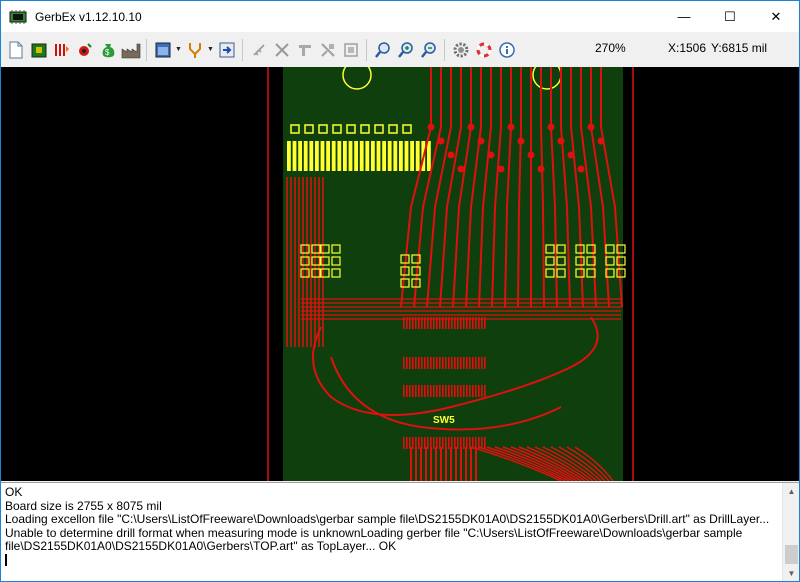 This screenshot has height=582, width=800. I want to click on info-icon, so click(506, 49).